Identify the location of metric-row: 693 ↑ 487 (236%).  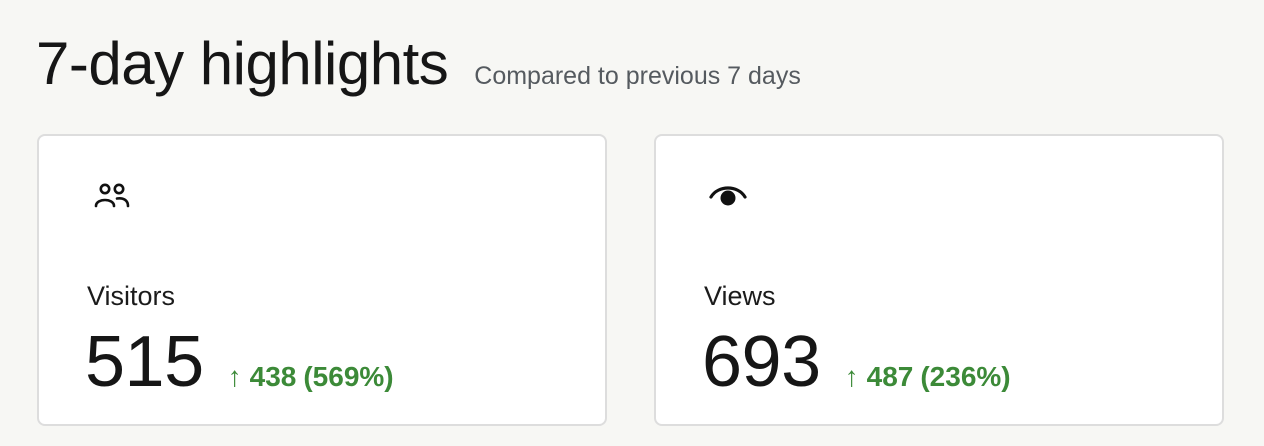
(856, 362).